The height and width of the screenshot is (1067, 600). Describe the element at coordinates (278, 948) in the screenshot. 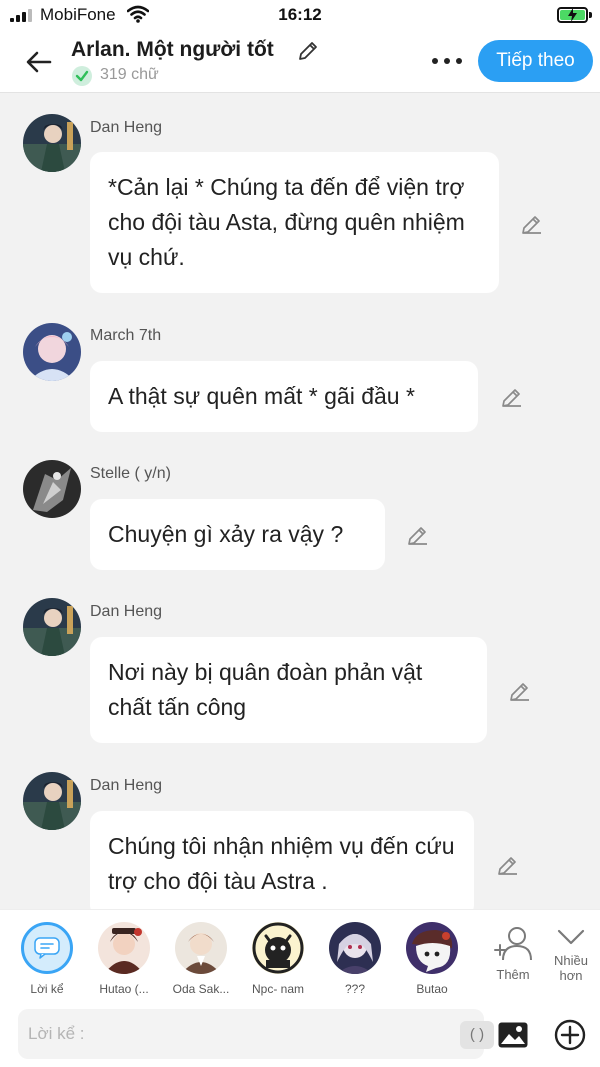

I see `avatar-npc-nam` at that location.